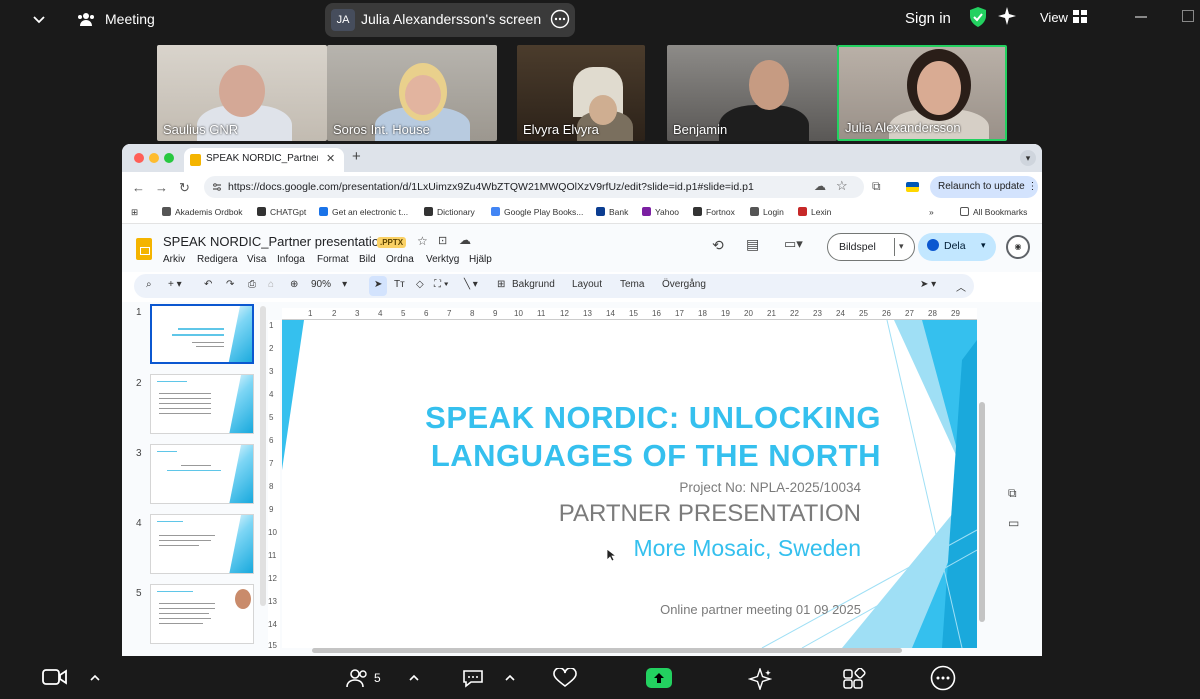 The height and width of the screenshot is (699, 1200). I want to click on share-dropdown-icon: ▾, so click(983, 245).